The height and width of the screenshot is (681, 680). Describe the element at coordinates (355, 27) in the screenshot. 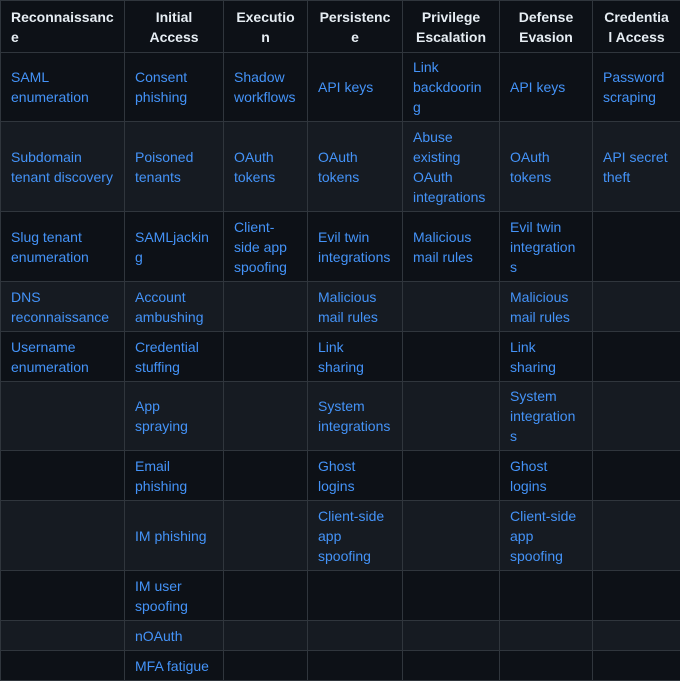

I see `column-header-persistence: Persistence` at that location.